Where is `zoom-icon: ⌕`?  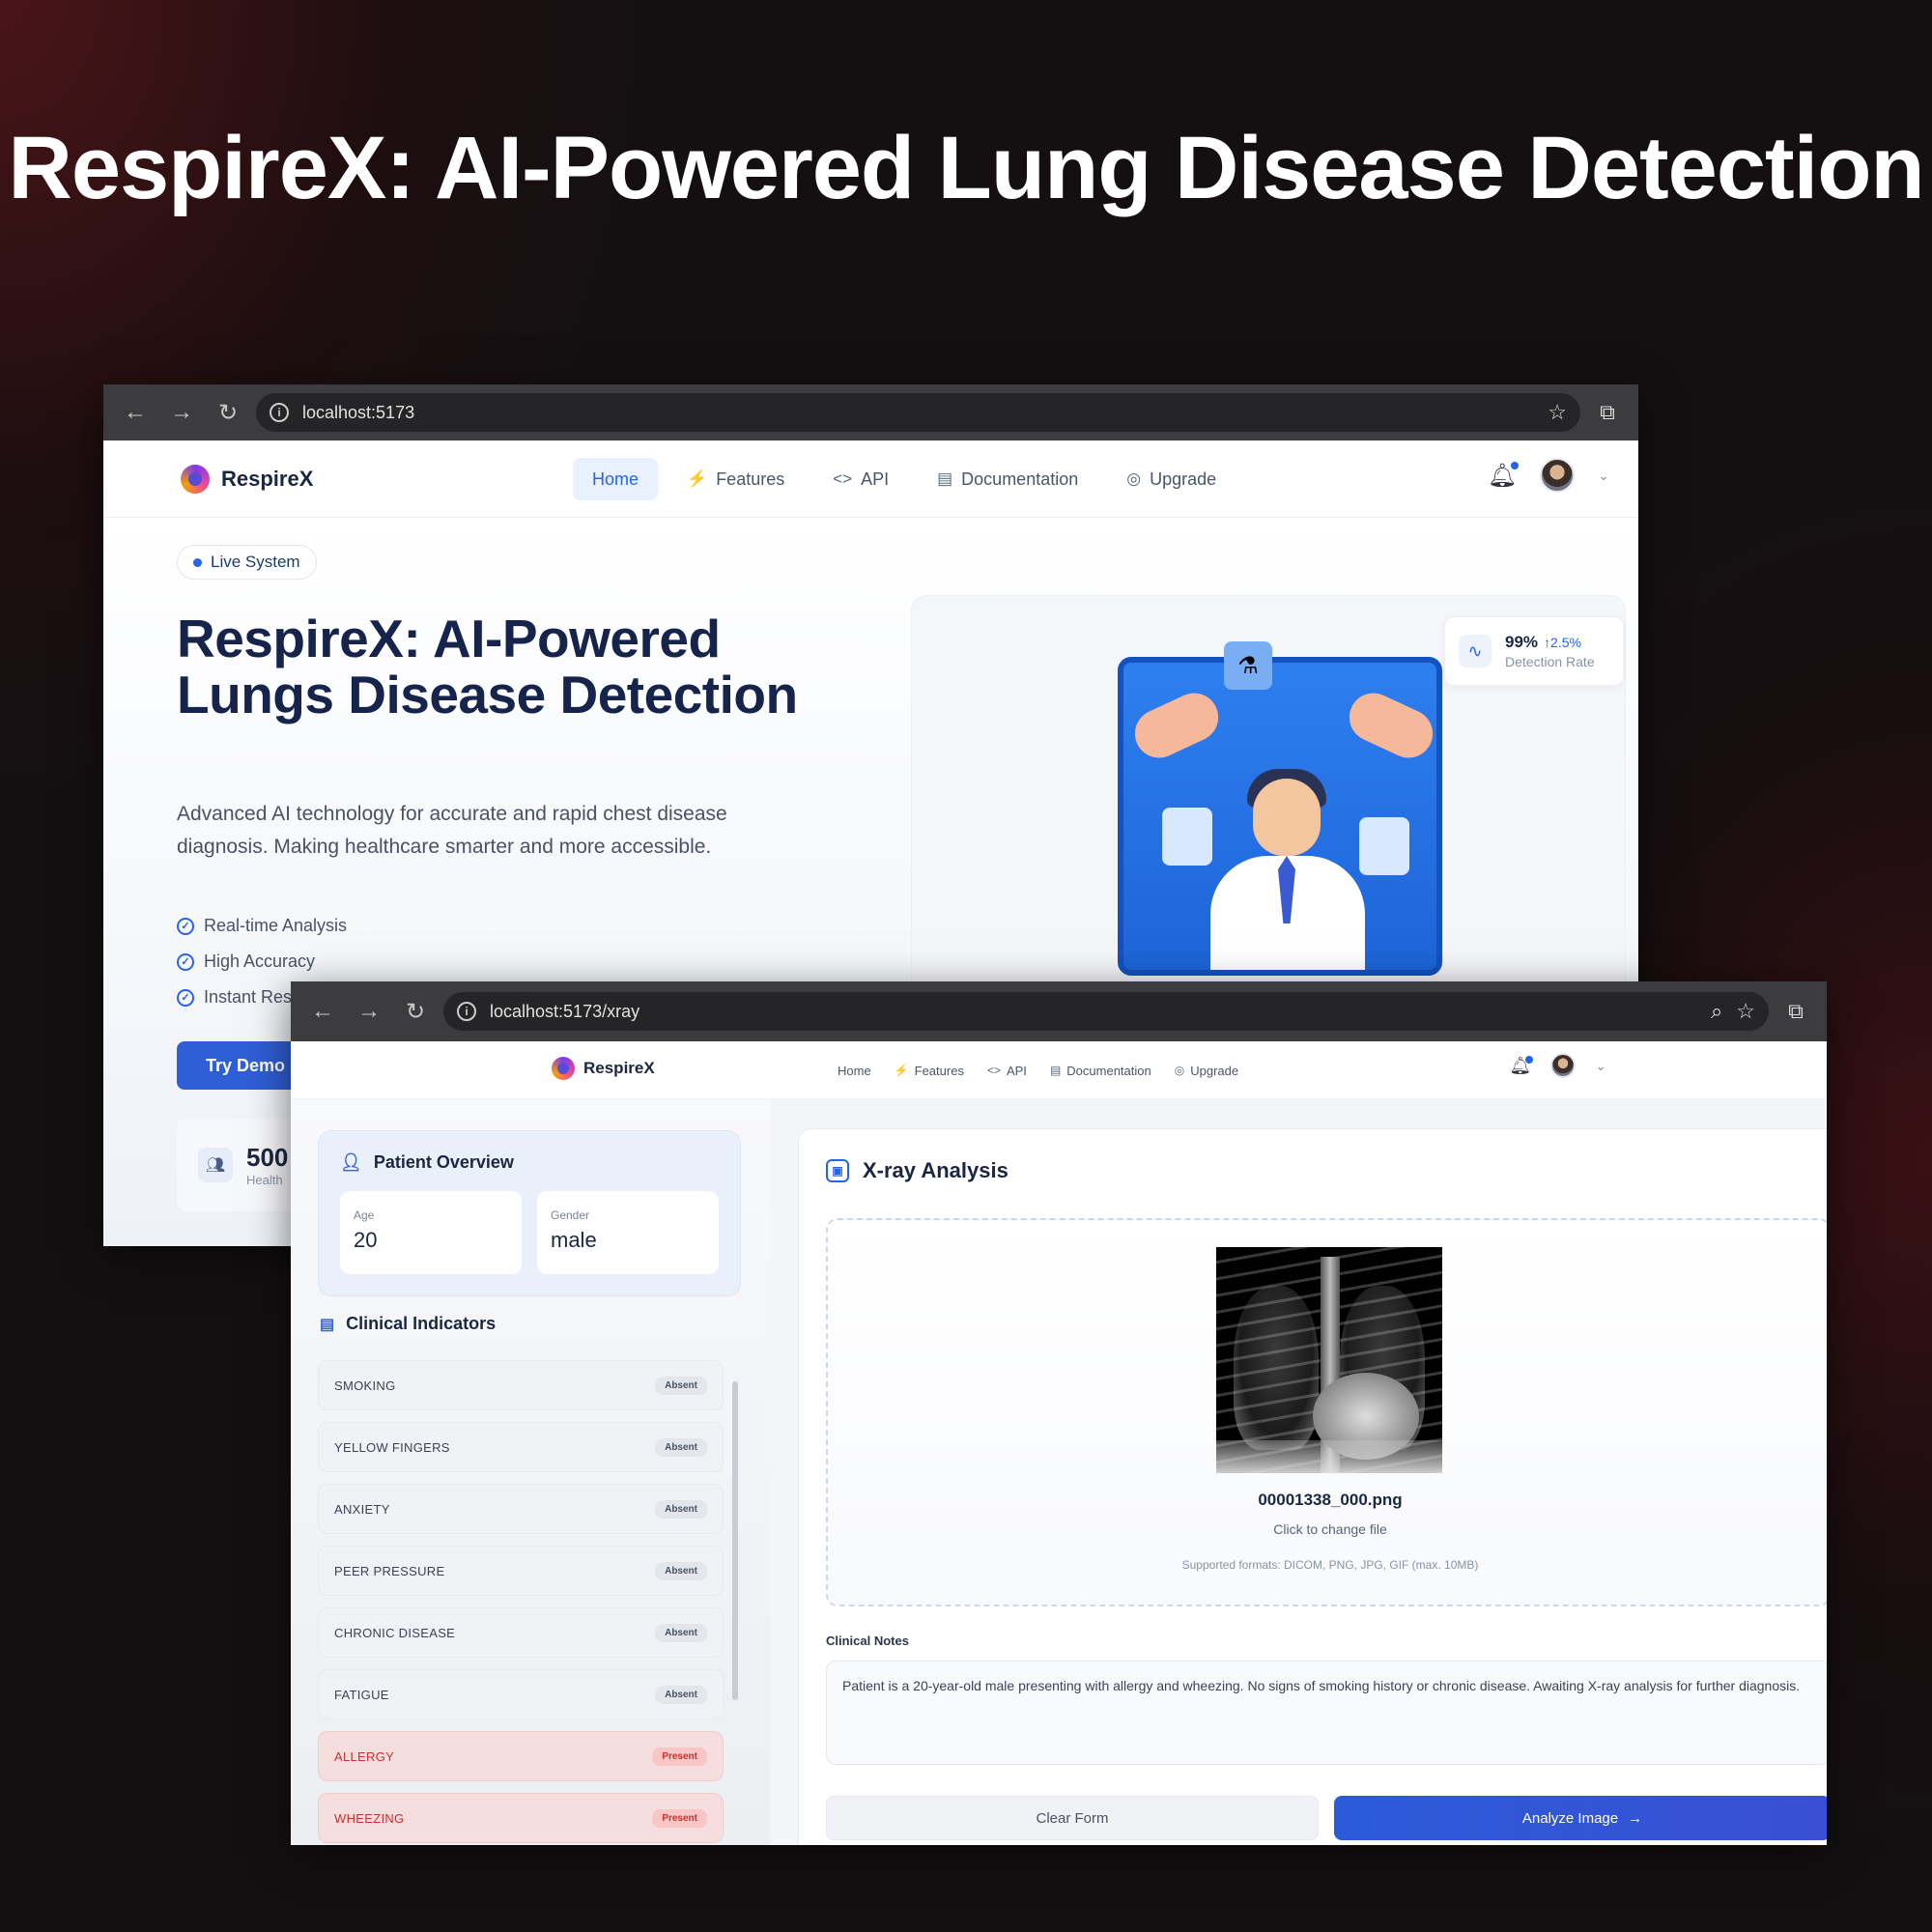
zoom-icon: ⌕ is located at coordinates (1716, 1011).